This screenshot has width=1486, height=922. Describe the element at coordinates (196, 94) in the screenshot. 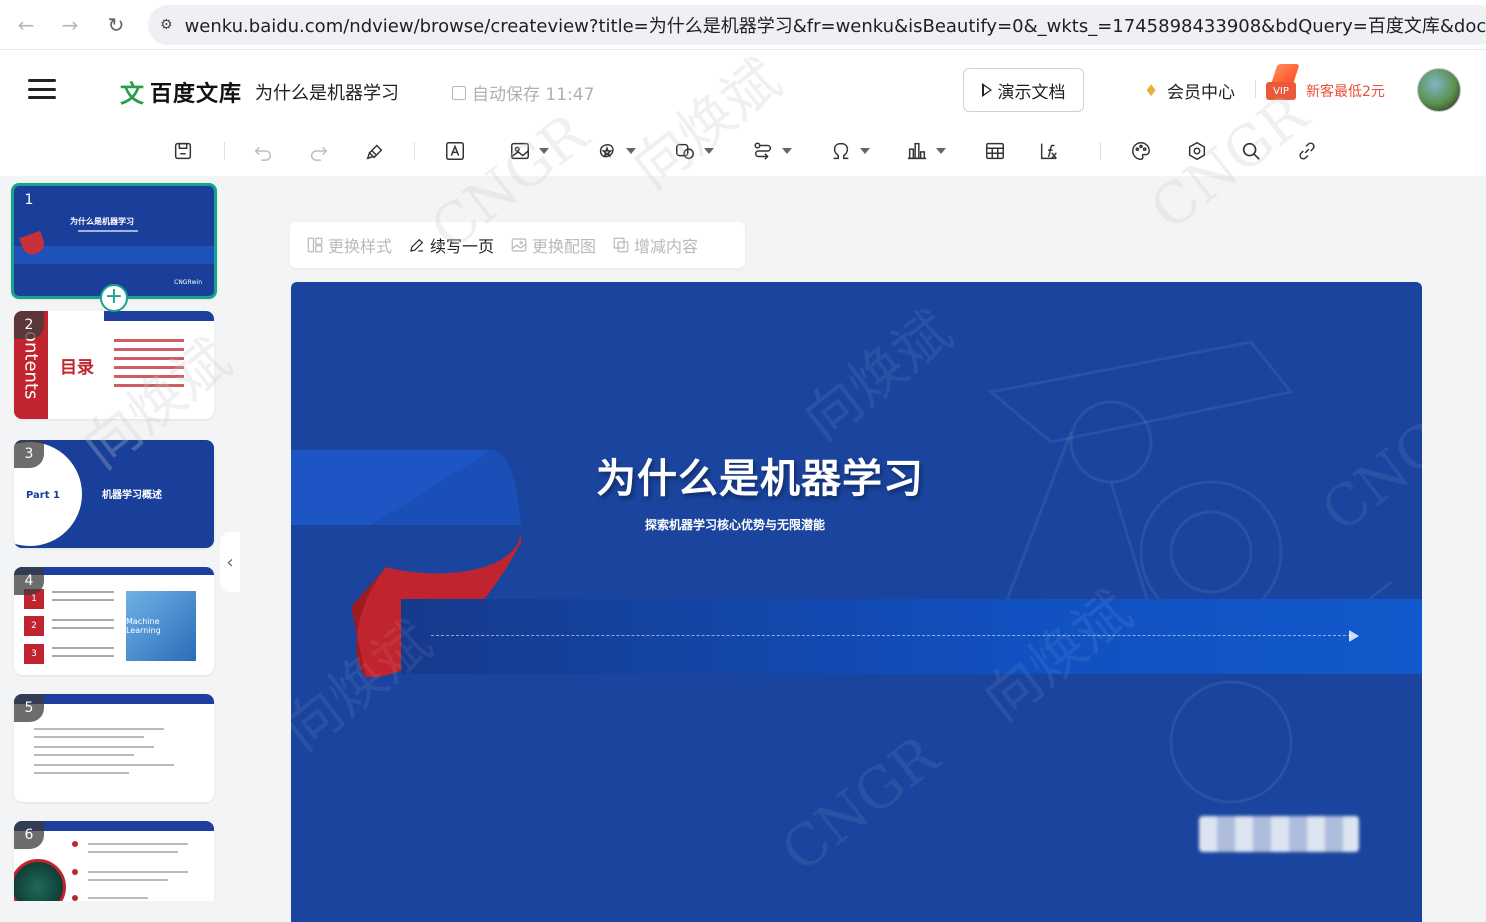

I see `logo-text: 百度文库` at that location.